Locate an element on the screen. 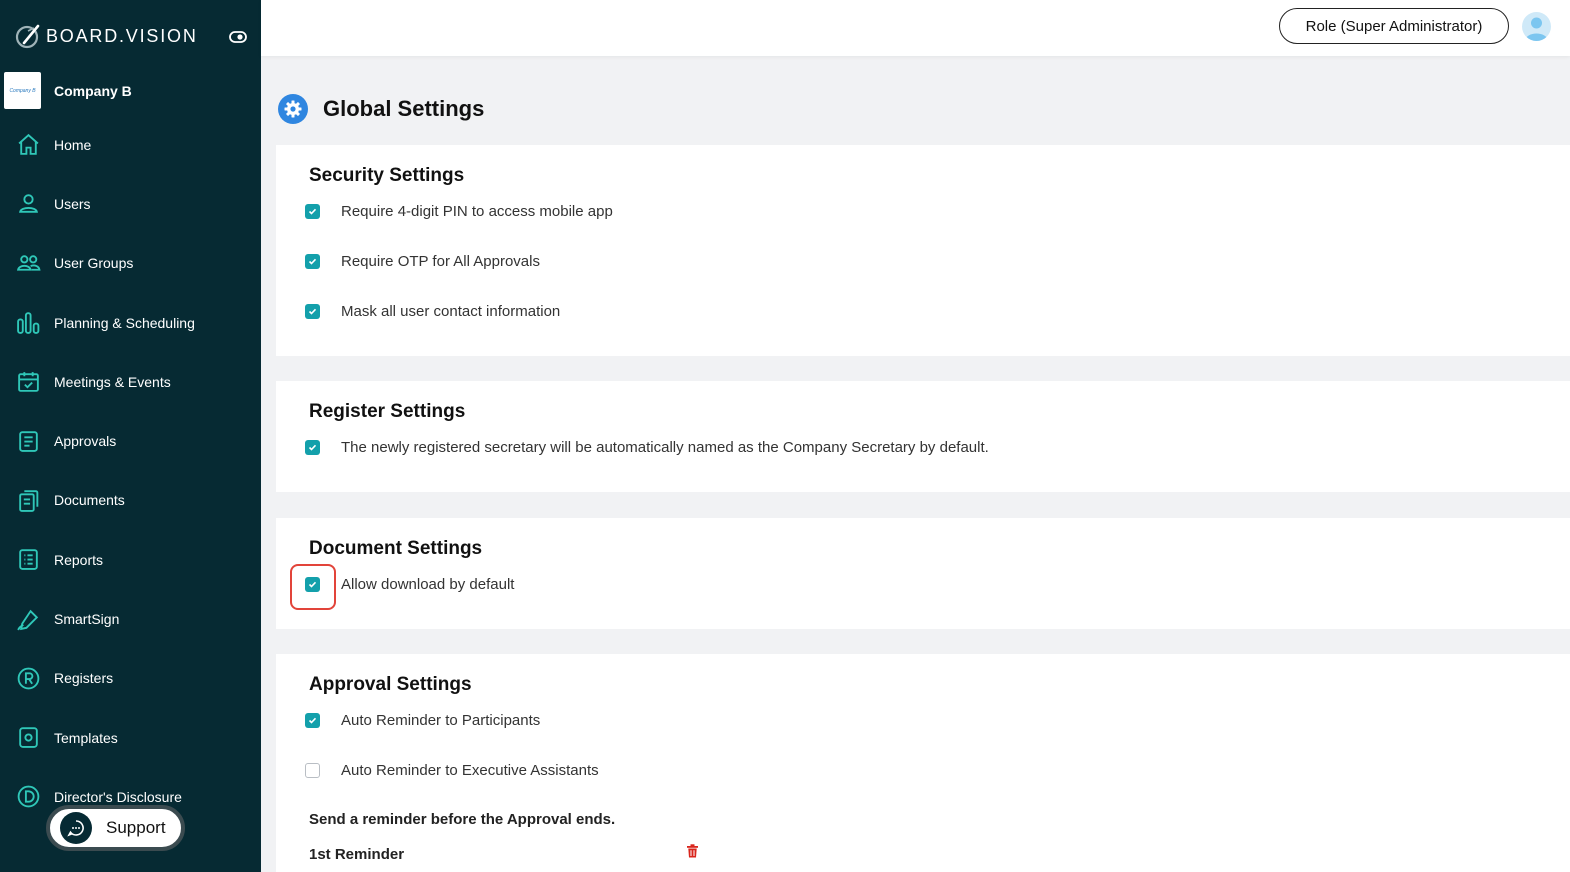  setting-label: Require OTP for All Approvals is located at coordinates (440, 261).